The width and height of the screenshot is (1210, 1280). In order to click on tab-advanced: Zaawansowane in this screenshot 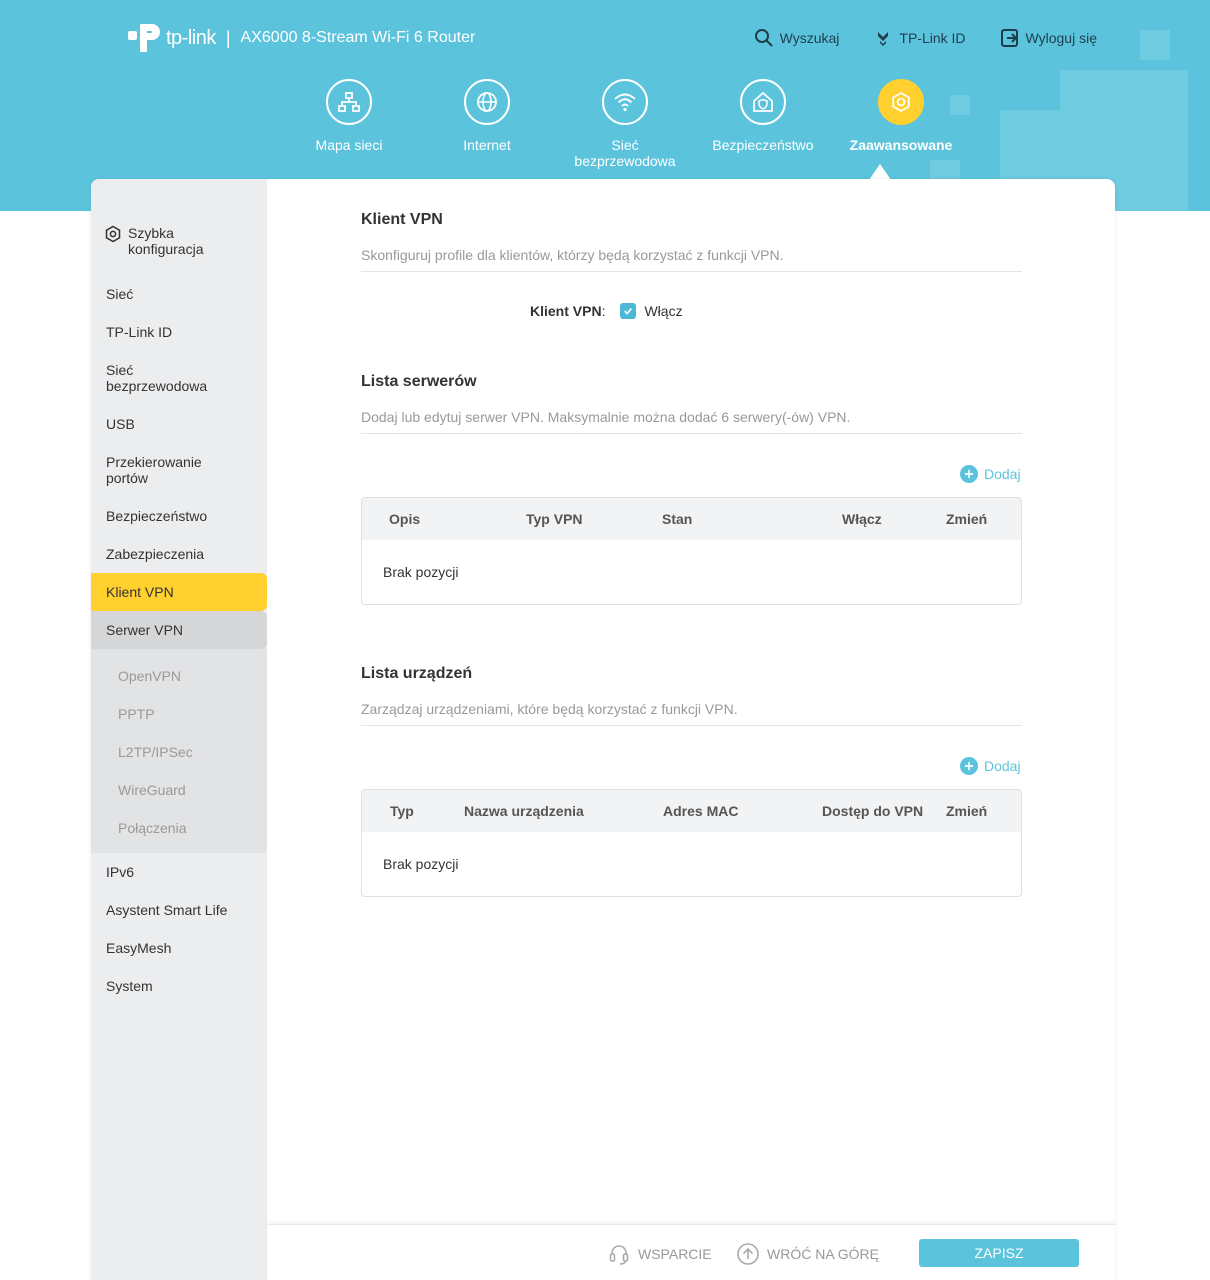, I will do `click(901, 124)`.